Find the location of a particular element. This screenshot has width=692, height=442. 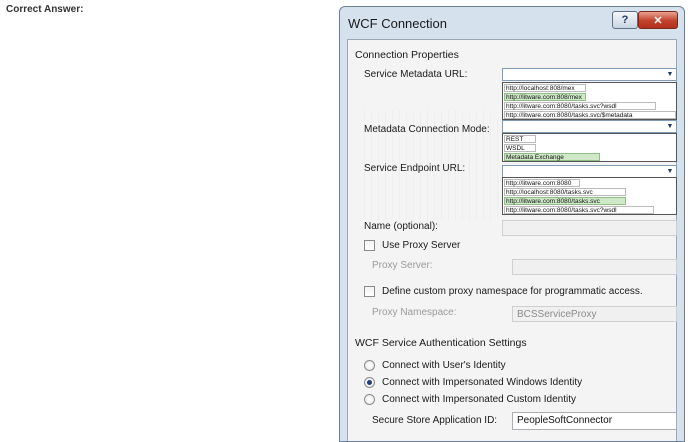

help-icon: ? is located at coordinates (625, 20).